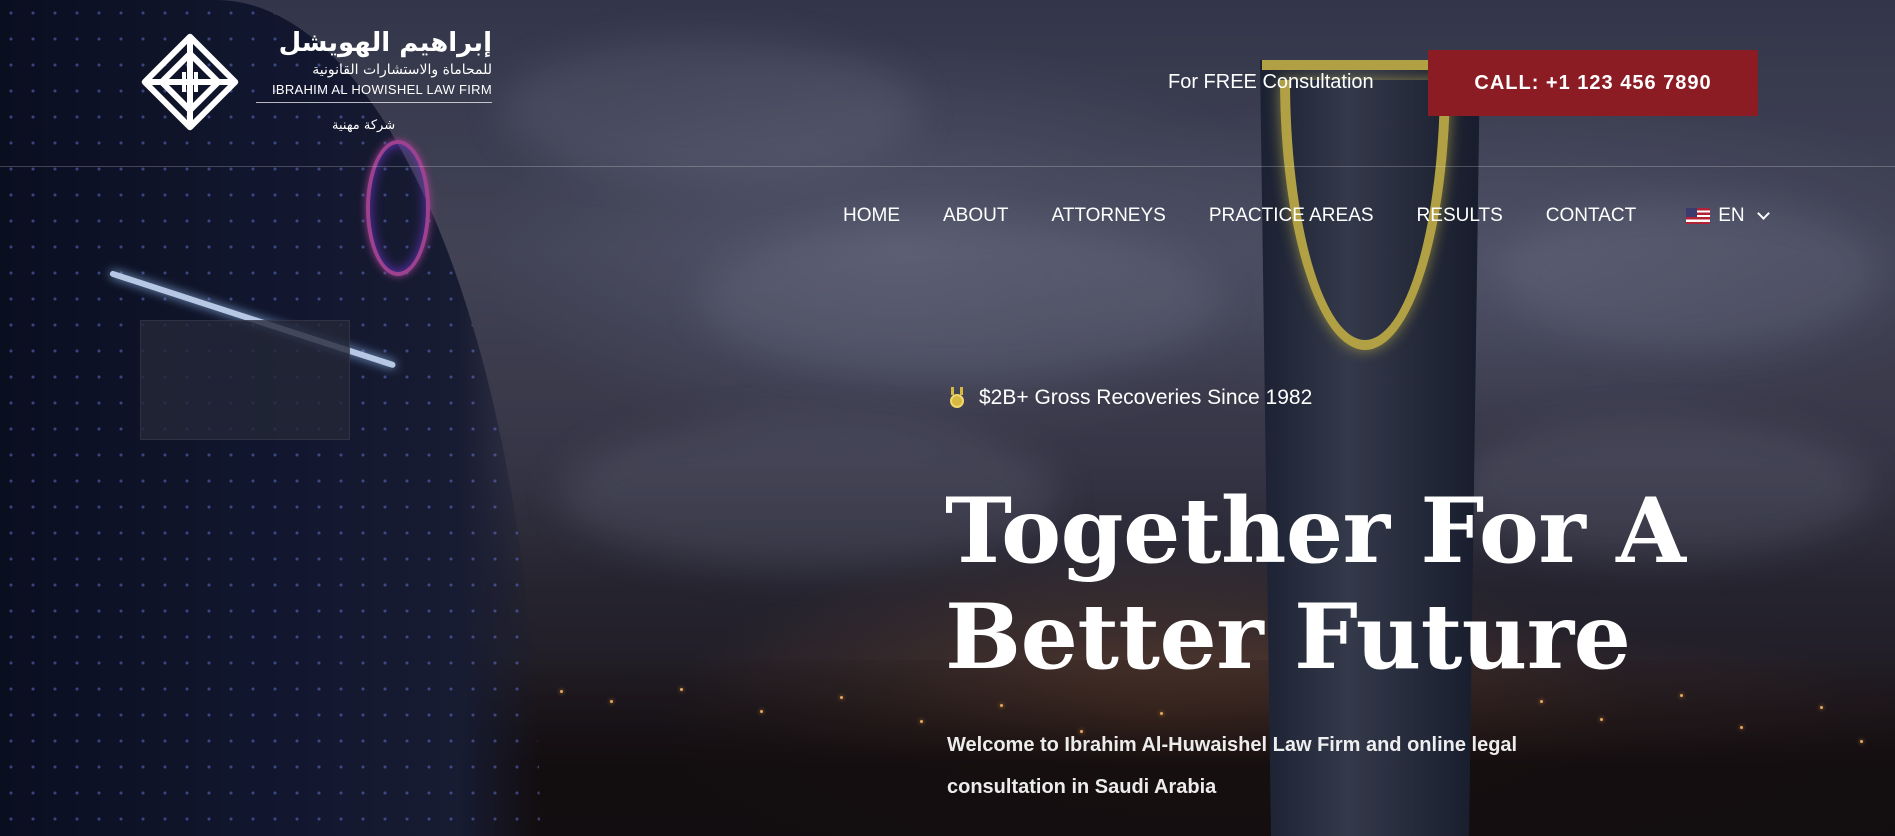  I want to click on header-divider, so click(947, 166).